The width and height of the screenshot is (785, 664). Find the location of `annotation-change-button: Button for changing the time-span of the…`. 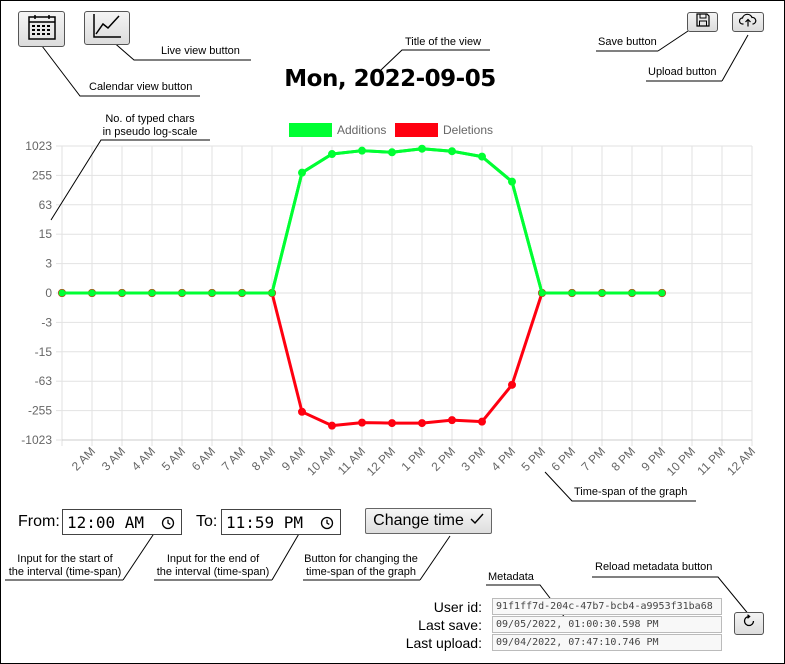

annotation-change-button: Button for changing the time-span of the… is located at coordinates (361, 566).